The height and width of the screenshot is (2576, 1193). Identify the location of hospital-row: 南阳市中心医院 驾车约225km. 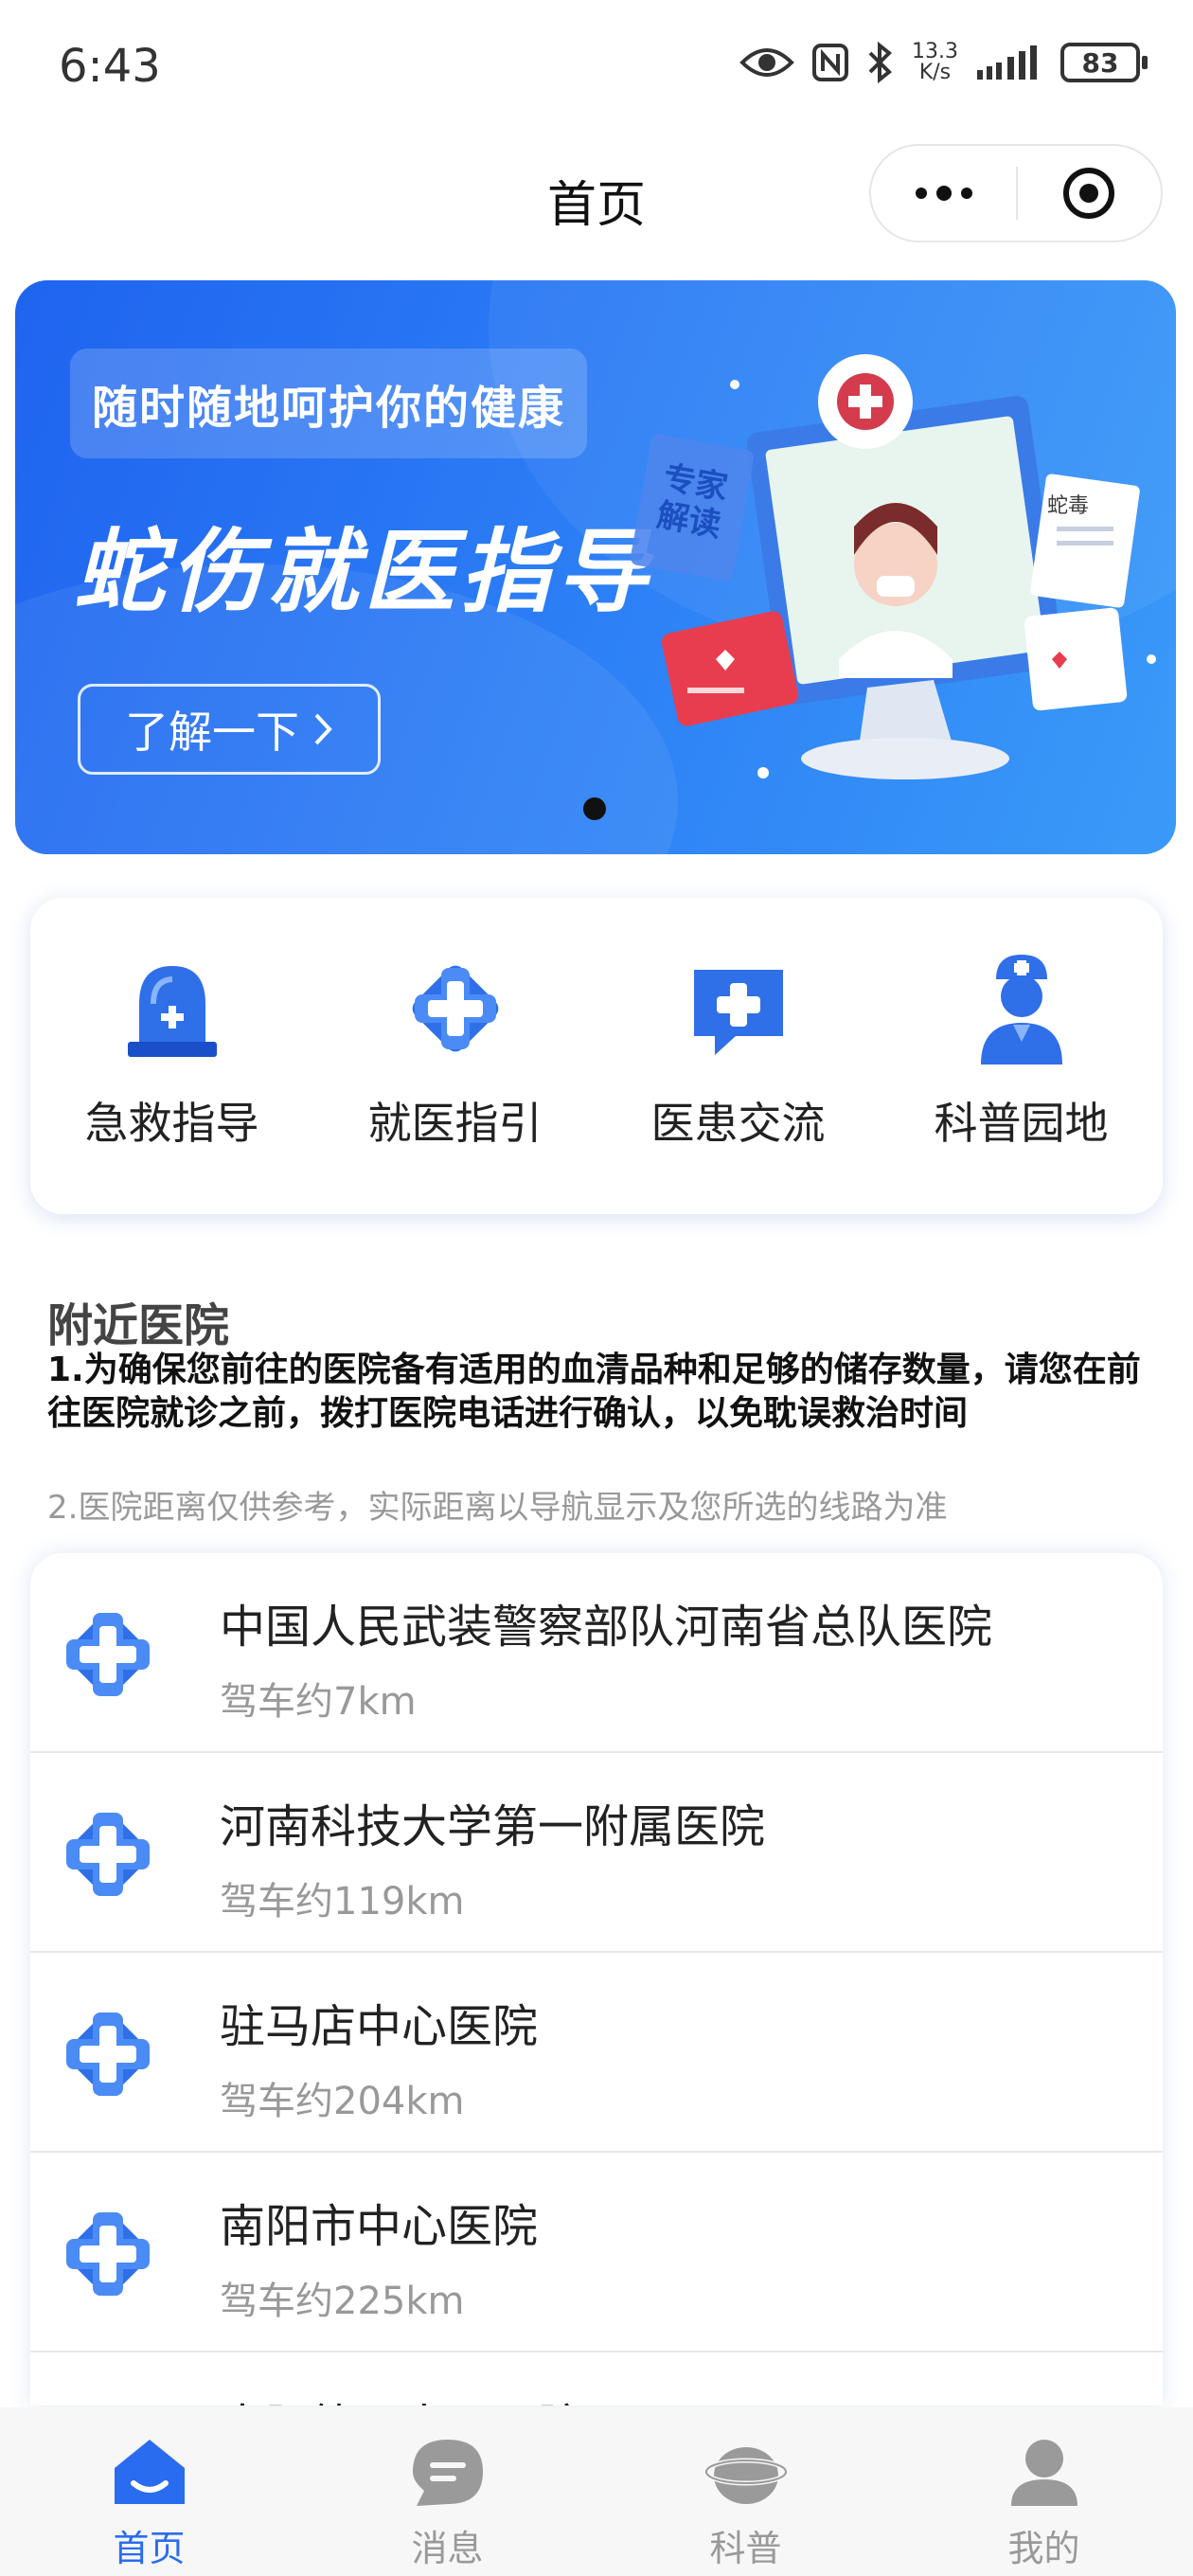
(596, 2252).